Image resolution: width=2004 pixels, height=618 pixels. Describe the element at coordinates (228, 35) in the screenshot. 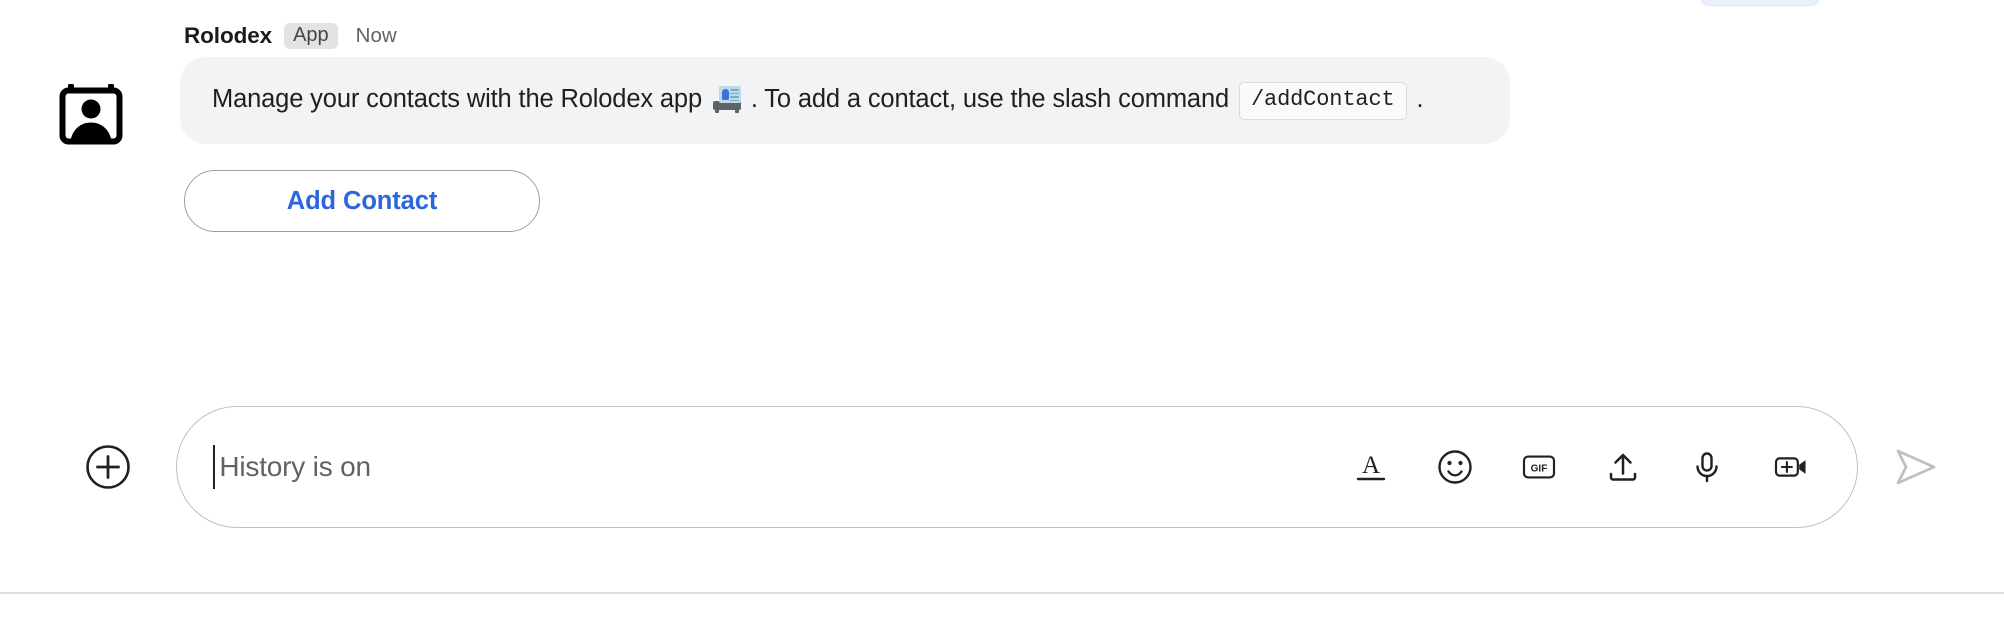

I see `sender-name: Rolodex` at that location.